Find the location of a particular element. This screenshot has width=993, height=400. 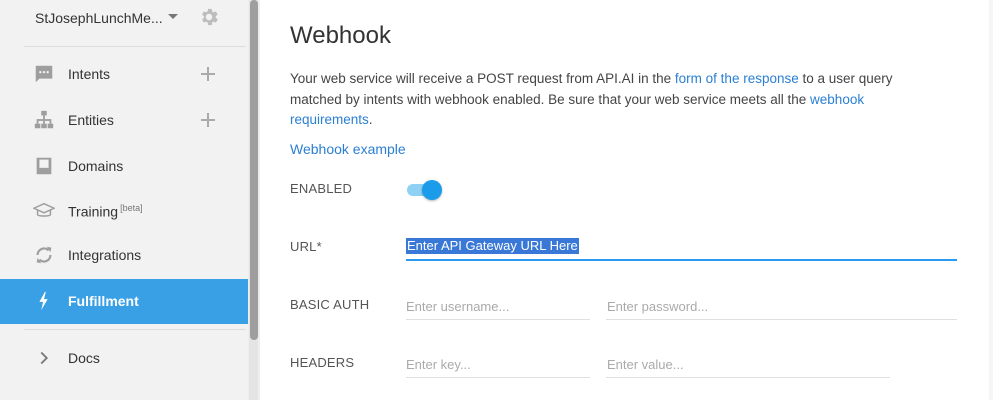

chevron-right-icon is located at coordinates (44, 358).